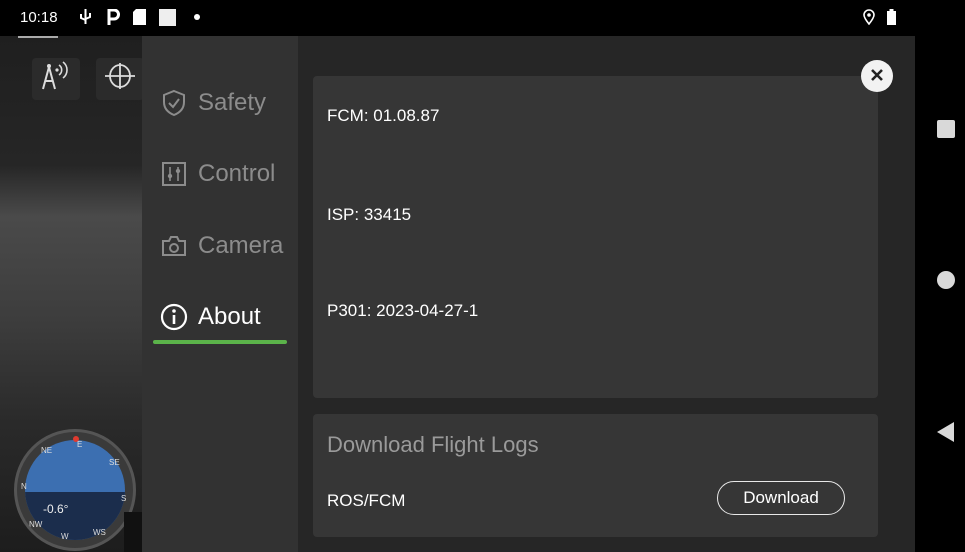 Image resolution: width=965 pixels, height=552 pixels. I want to click on sidebar-item-safety: Safety, so click(213, 103).